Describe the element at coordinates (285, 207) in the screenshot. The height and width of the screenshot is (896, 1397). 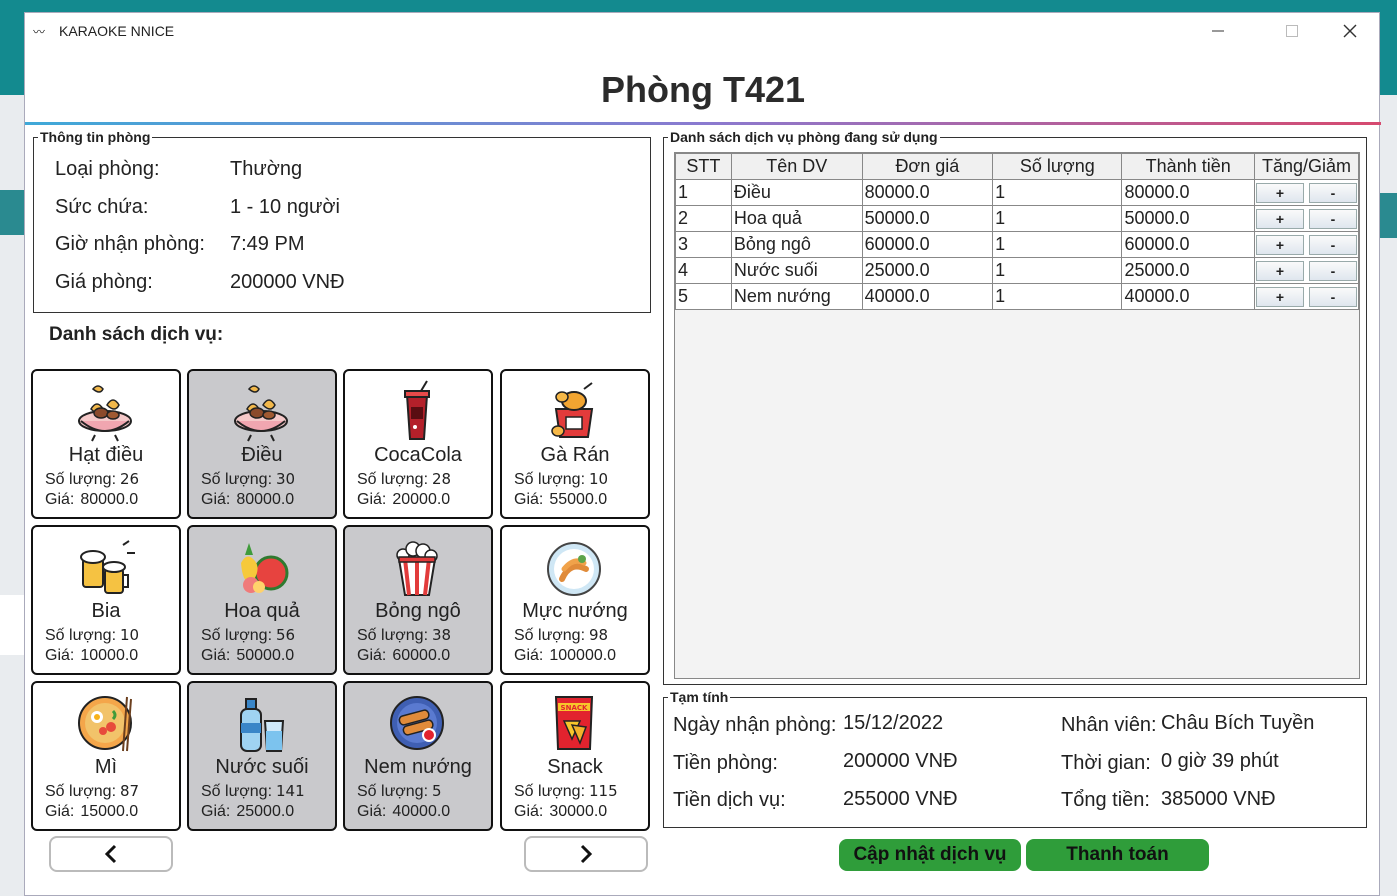
I see `capacity-value: 1 - 10 người` at that location.